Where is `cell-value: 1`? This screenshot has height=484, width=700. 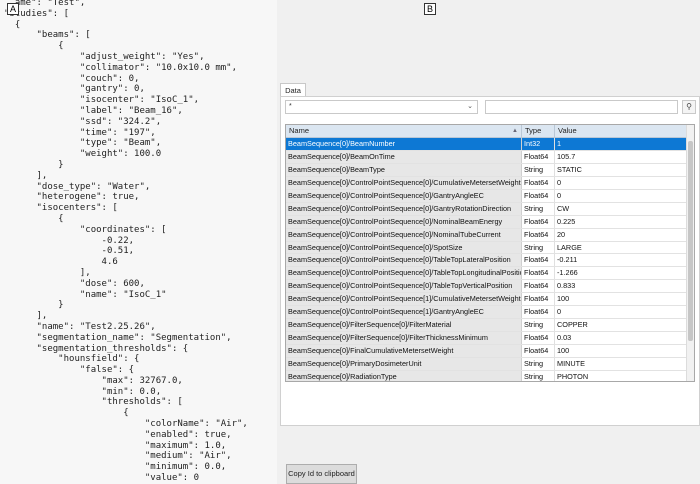
cell-value: 1 is located at coordinates (620, 144).